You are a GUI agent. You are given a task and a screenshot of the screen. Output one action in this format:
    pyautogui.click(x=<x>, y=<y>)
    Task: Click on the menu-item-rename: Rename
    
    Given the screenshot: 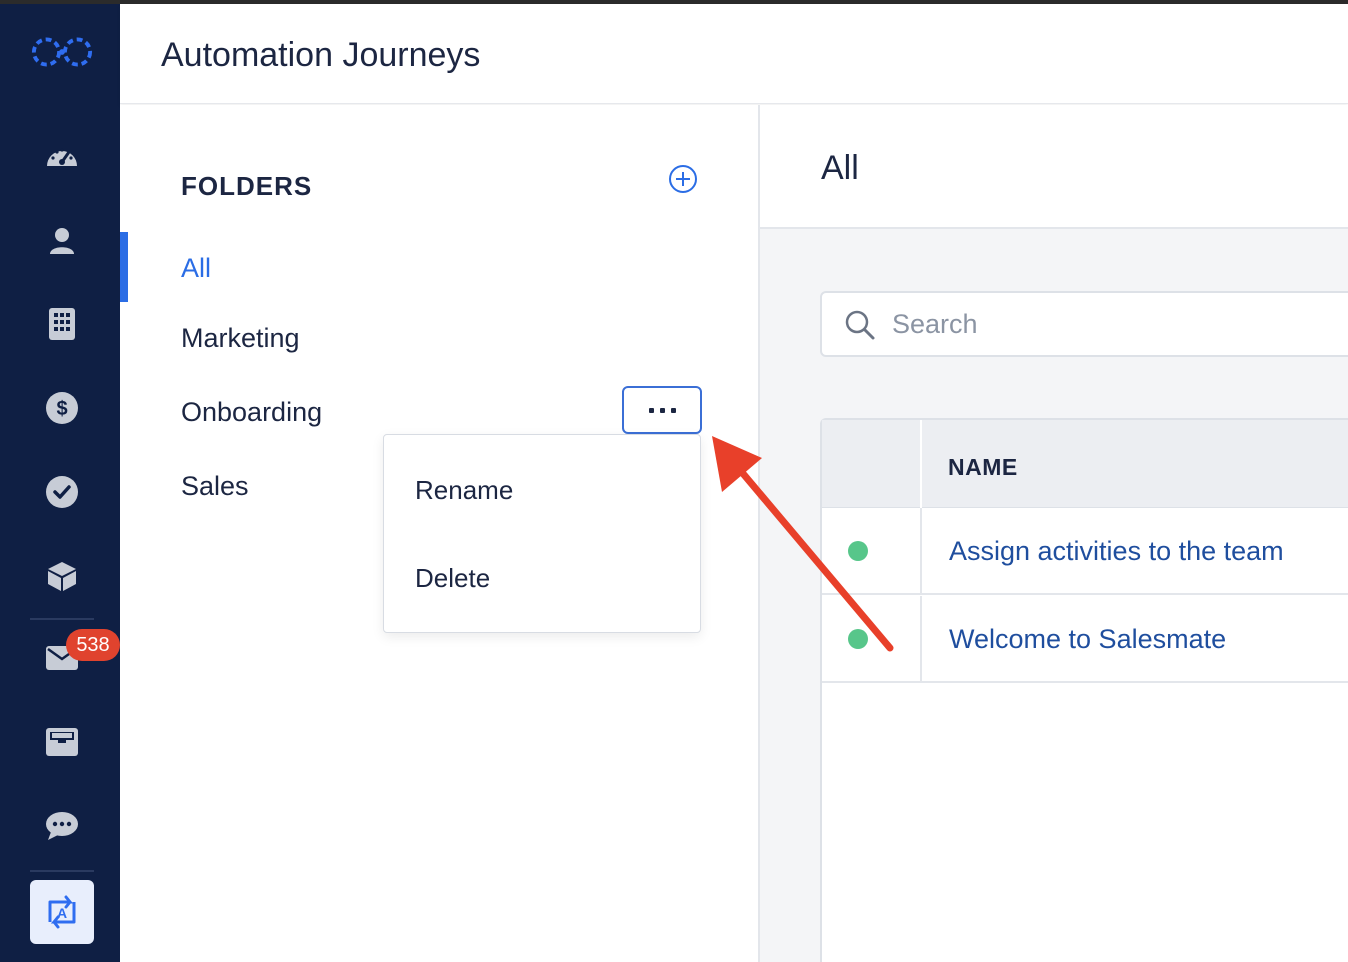 What is the action you would take?
    pyautogui.click(x=464, y=490)
    